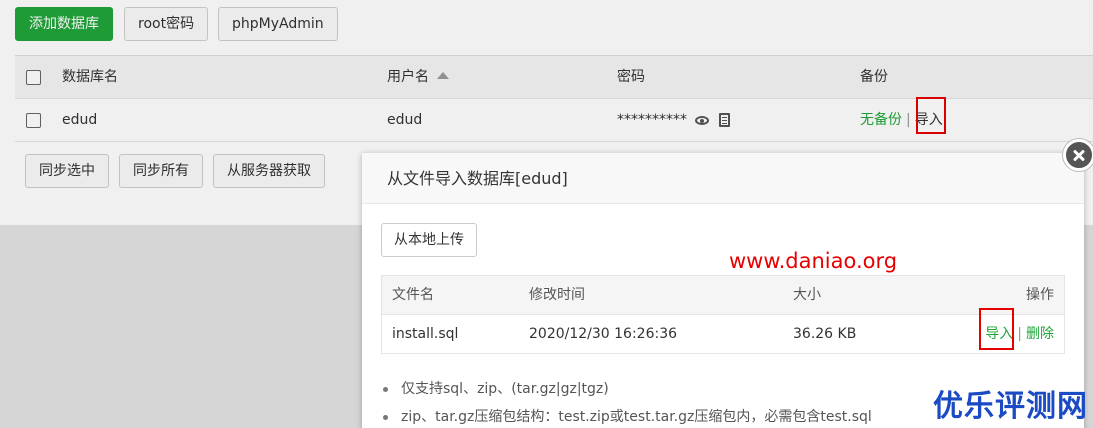 This screenshot has width=1093, height=428. What do you see at coordinates (723, 178) in the screenshot?
I see `dialog-title: 从文件导入数据库[edud]` at bounding box center [723, 178].